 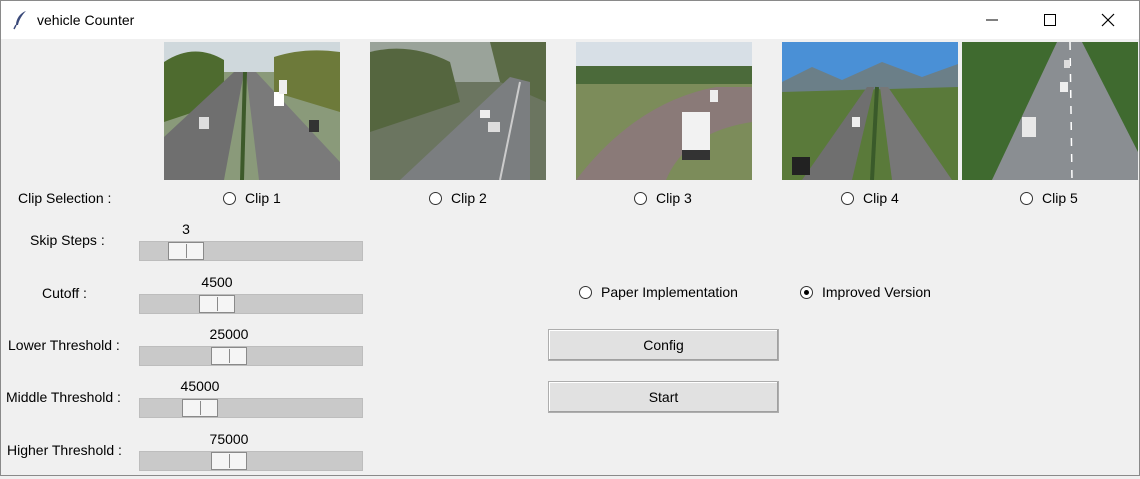 I want to click on slider-value: 4500, so click(x=217, y=282).